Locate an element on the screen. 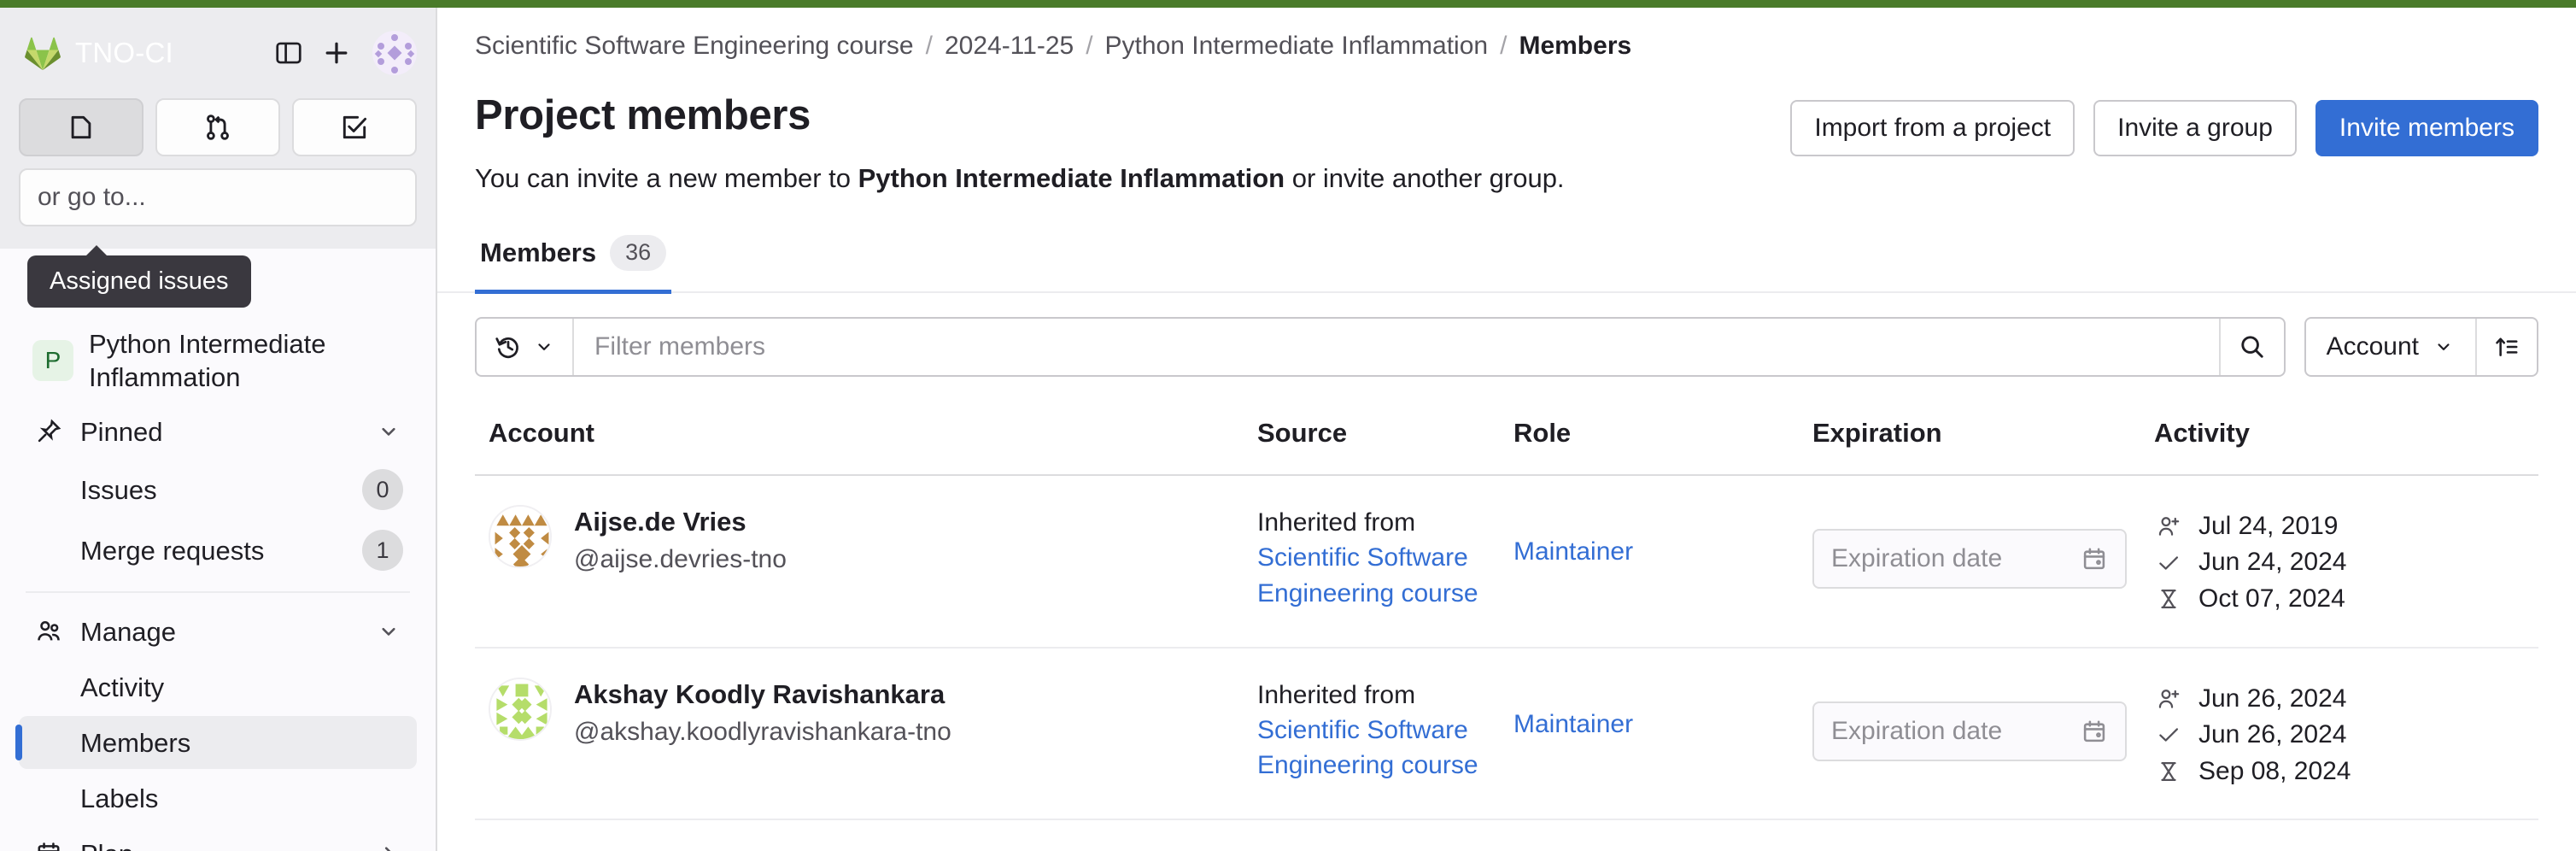  invite-a-group-button: Invite a group is located at coordinates (2195, 128).